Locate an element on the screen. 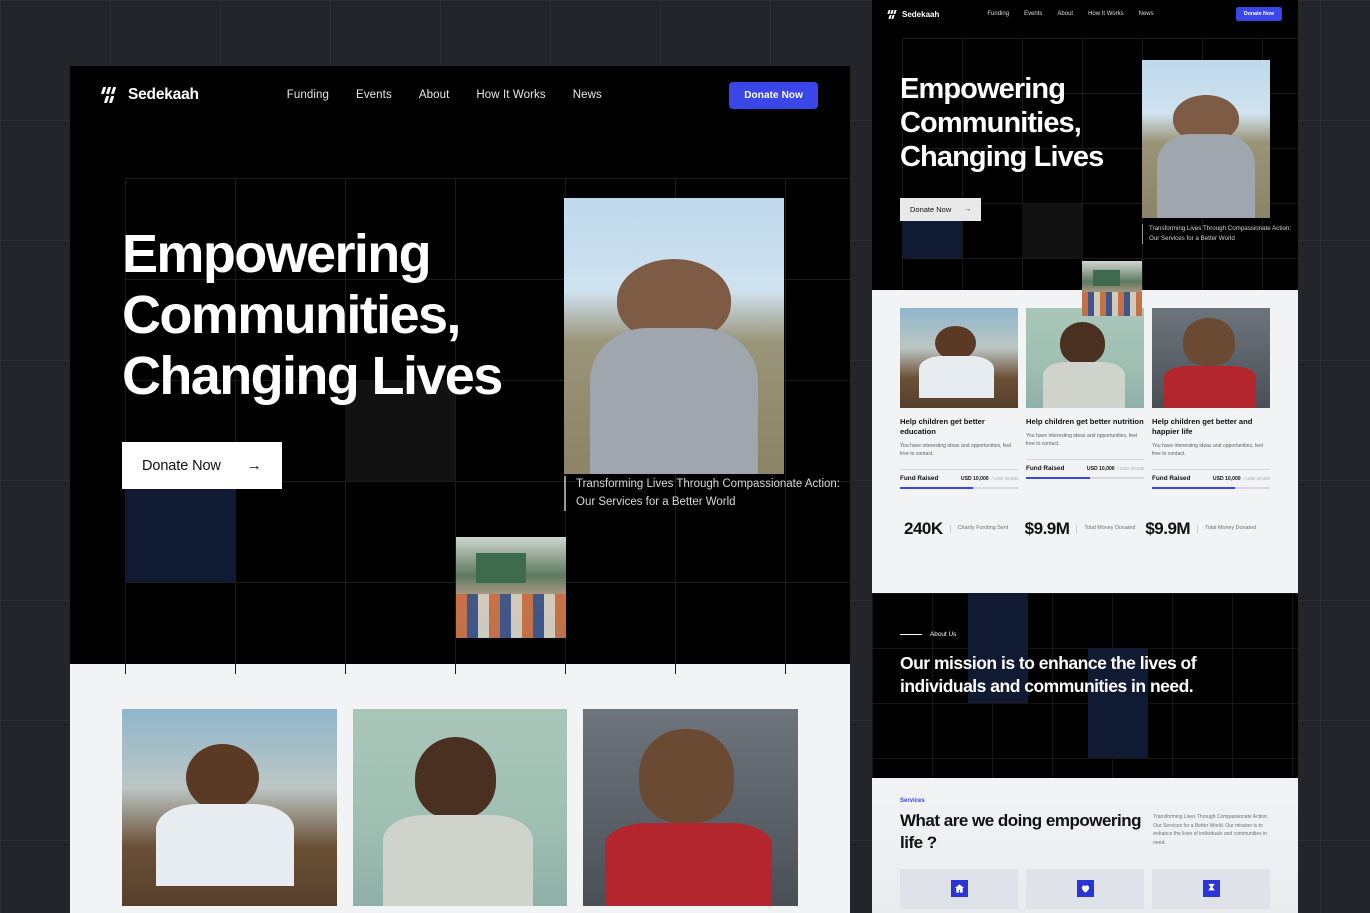 This screenshot has width=1370, height=913. hero-title-line-3: Changing Lives is located at coordinates (312, 376).